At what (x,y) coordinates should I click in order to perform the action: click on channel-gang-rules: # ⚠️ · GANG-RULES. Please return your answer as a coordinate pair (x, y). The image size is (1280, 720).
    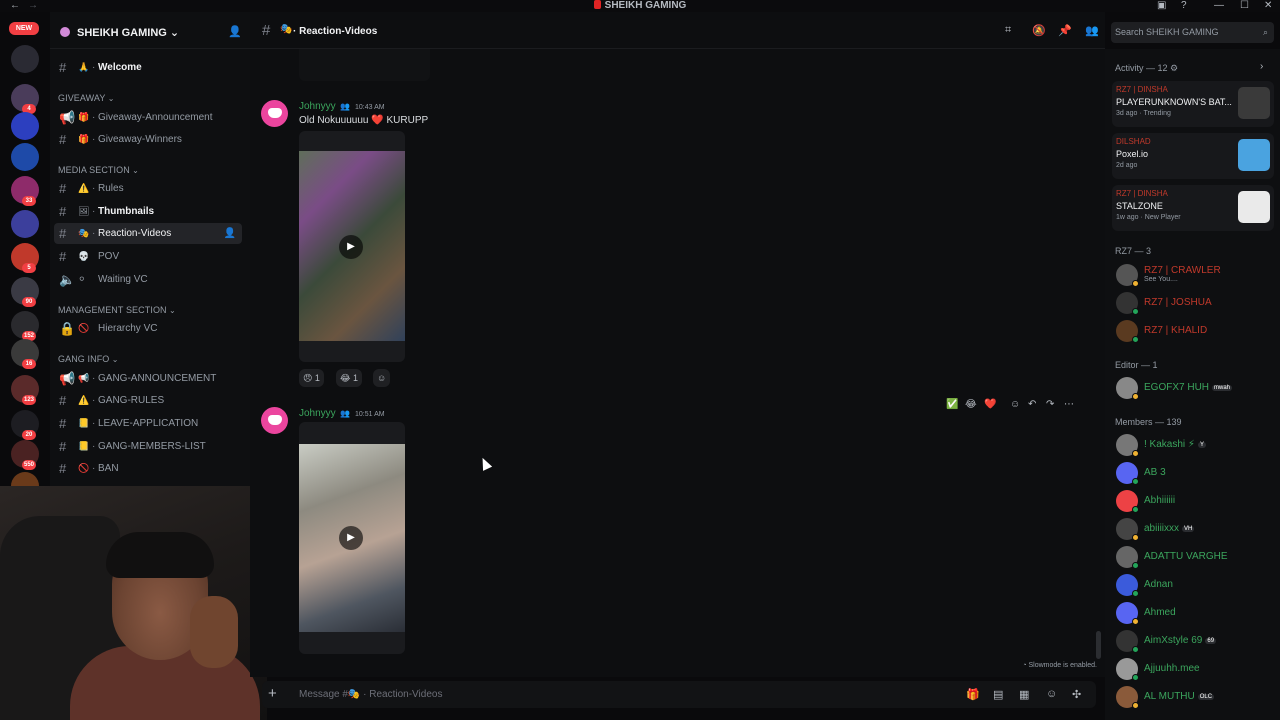
    Looking at the image, I should click on (148, 400).